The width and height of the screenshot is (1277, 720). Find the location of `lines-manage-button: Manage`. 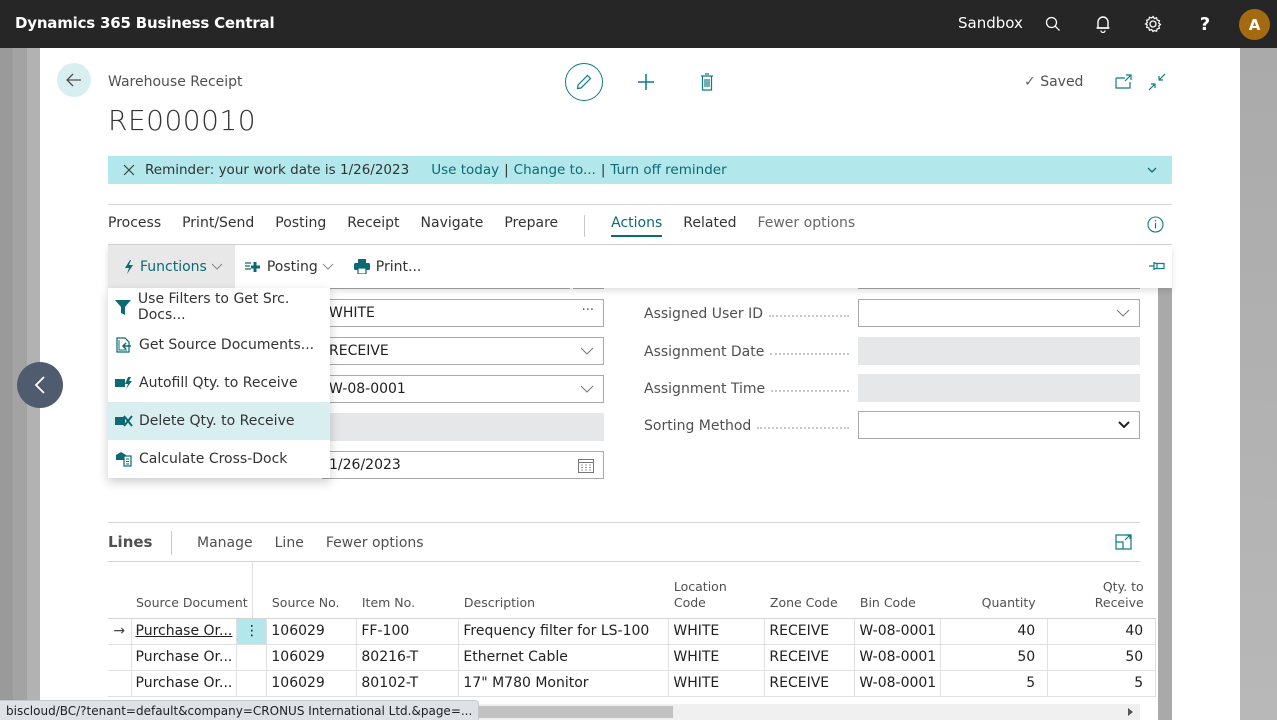

lines-manage-button: Manage is located at coordinates (225, 543).